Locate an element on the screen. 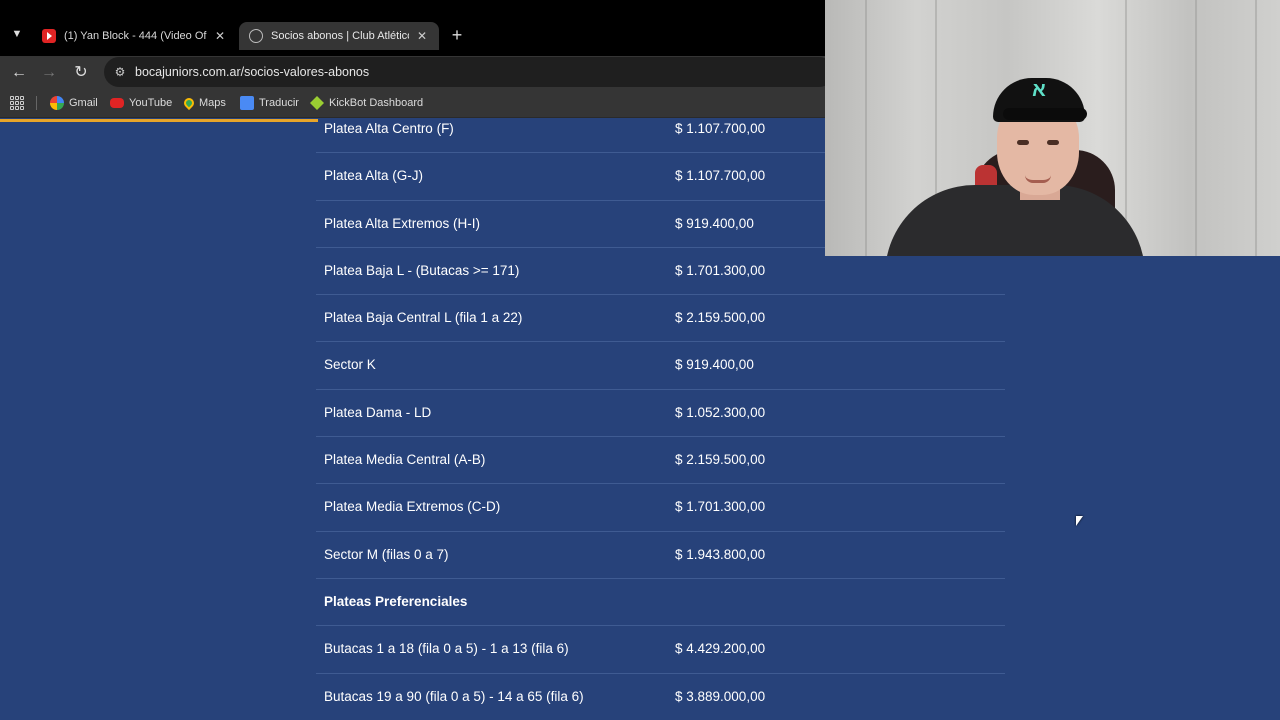  kickbot-icon is located at coordinates (317, 103).